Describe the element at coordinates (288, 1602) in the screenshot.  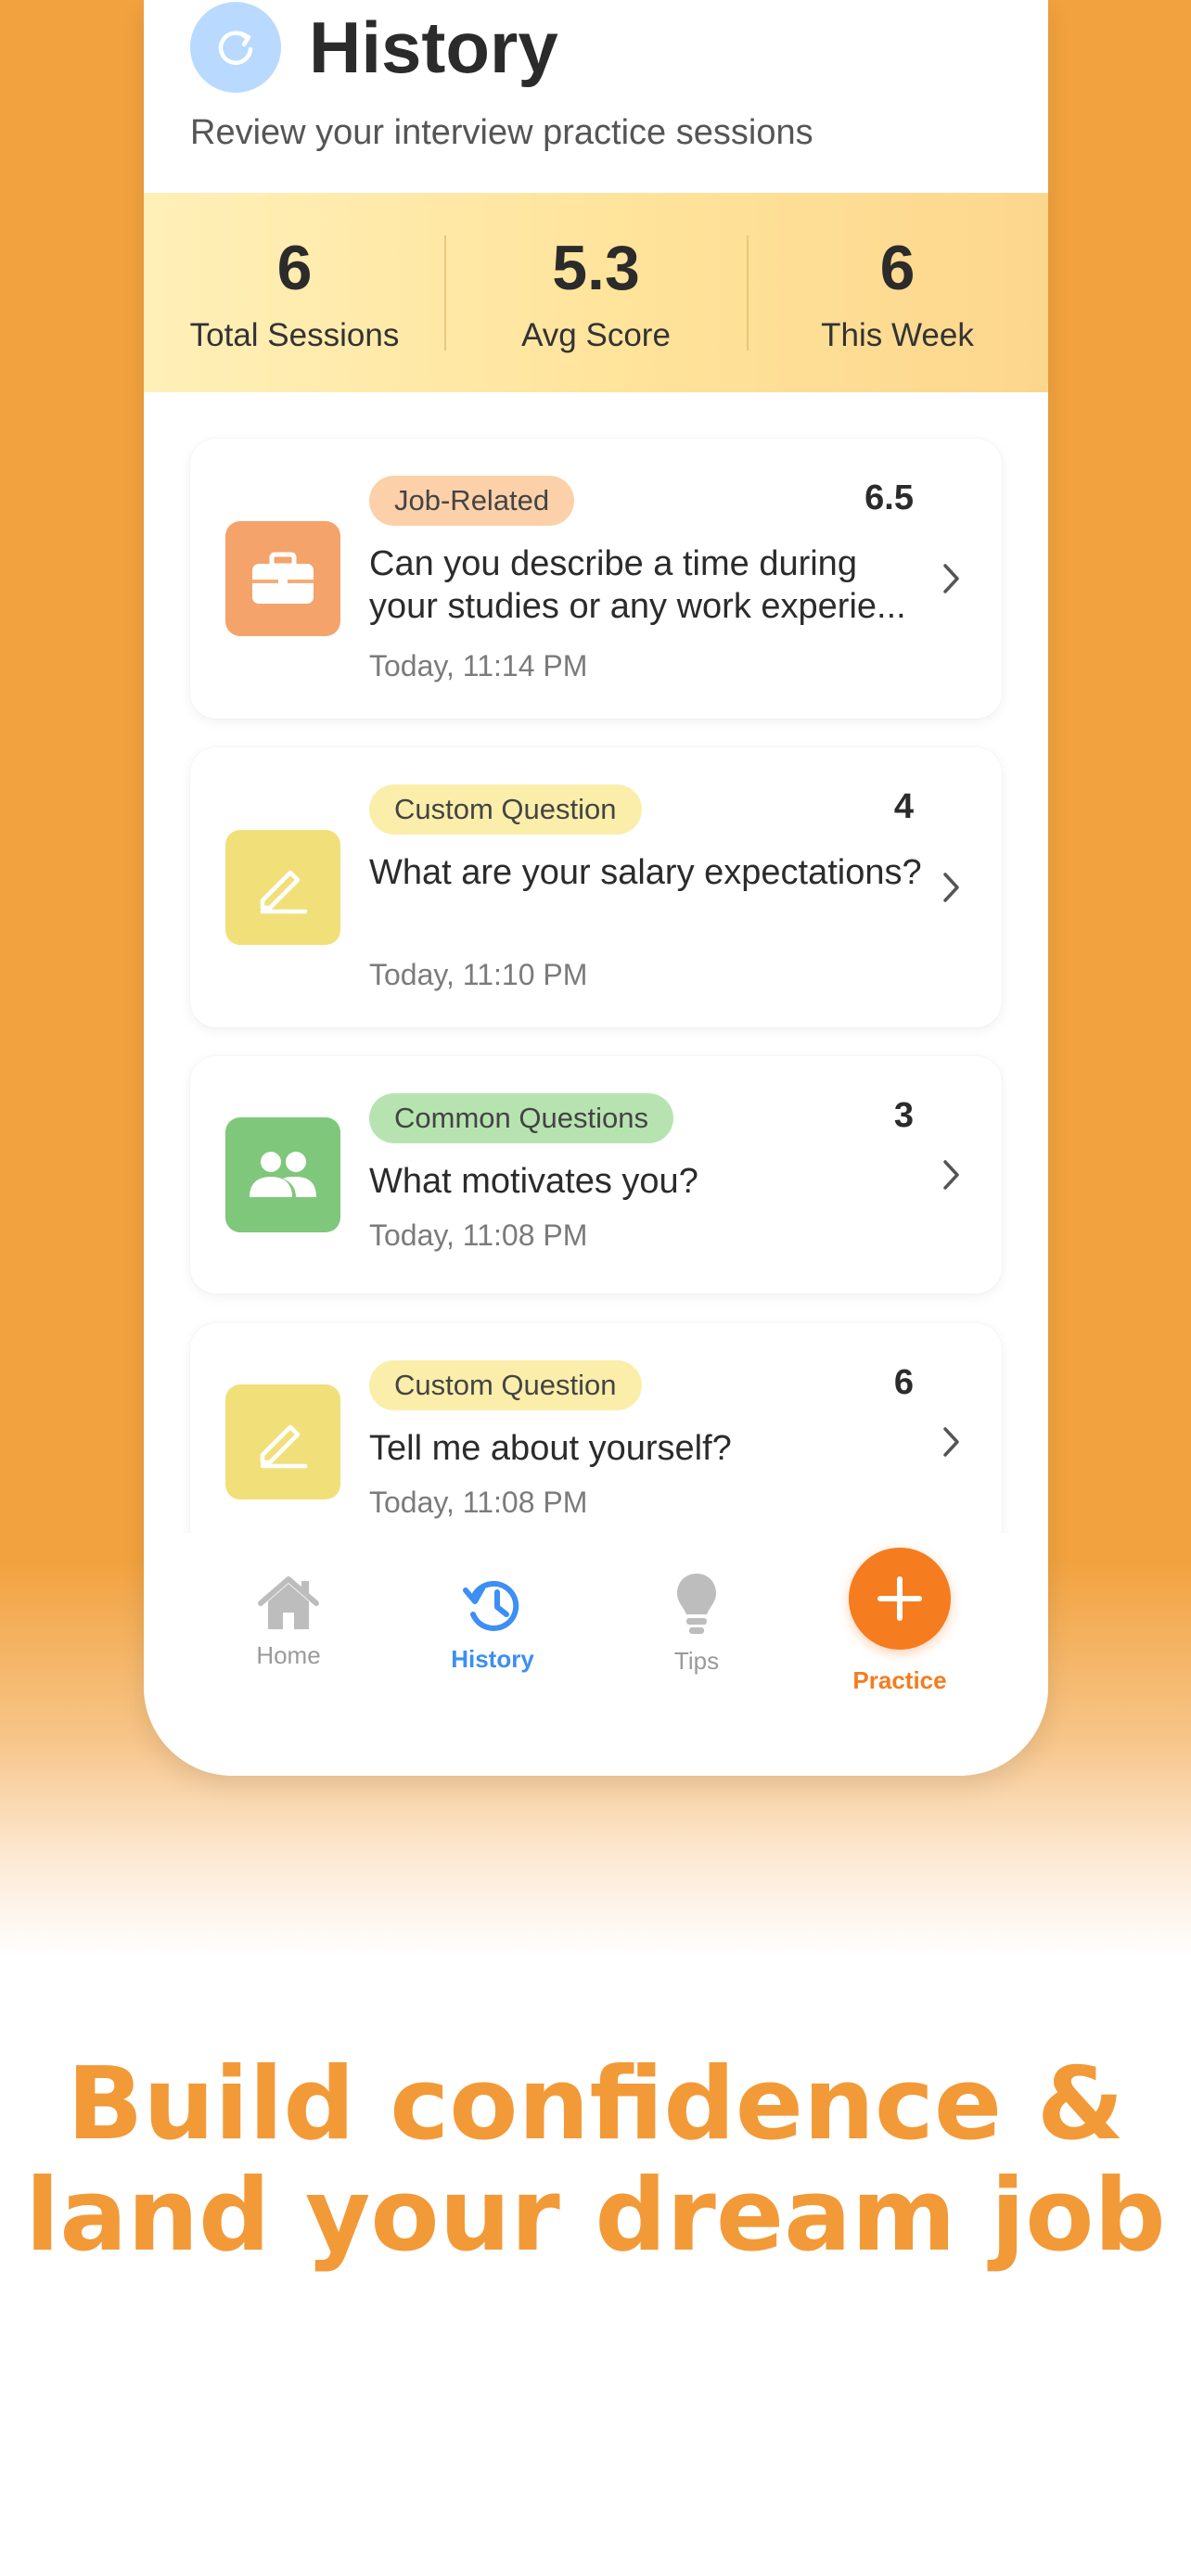
I see `home-icon` at that location.